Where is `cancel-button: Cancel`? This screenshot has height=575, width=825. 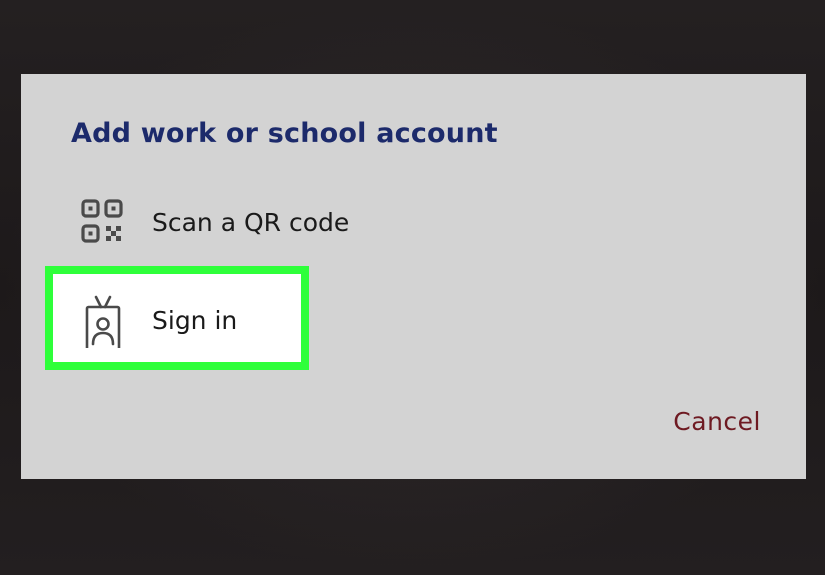 cancel-button: Cancel is located at coordinates (717, 421).